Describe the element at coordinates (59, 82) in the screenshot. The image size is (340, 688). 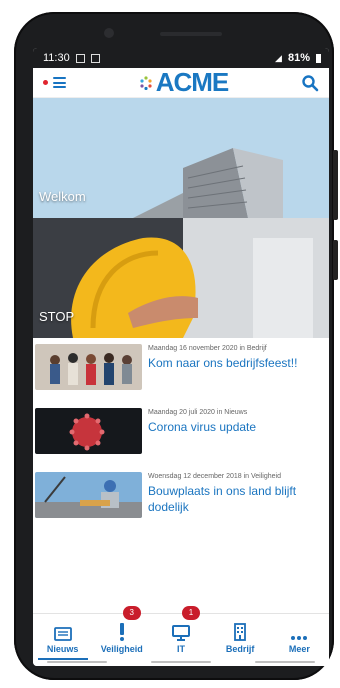
I see `hamburger-icon` at that location.